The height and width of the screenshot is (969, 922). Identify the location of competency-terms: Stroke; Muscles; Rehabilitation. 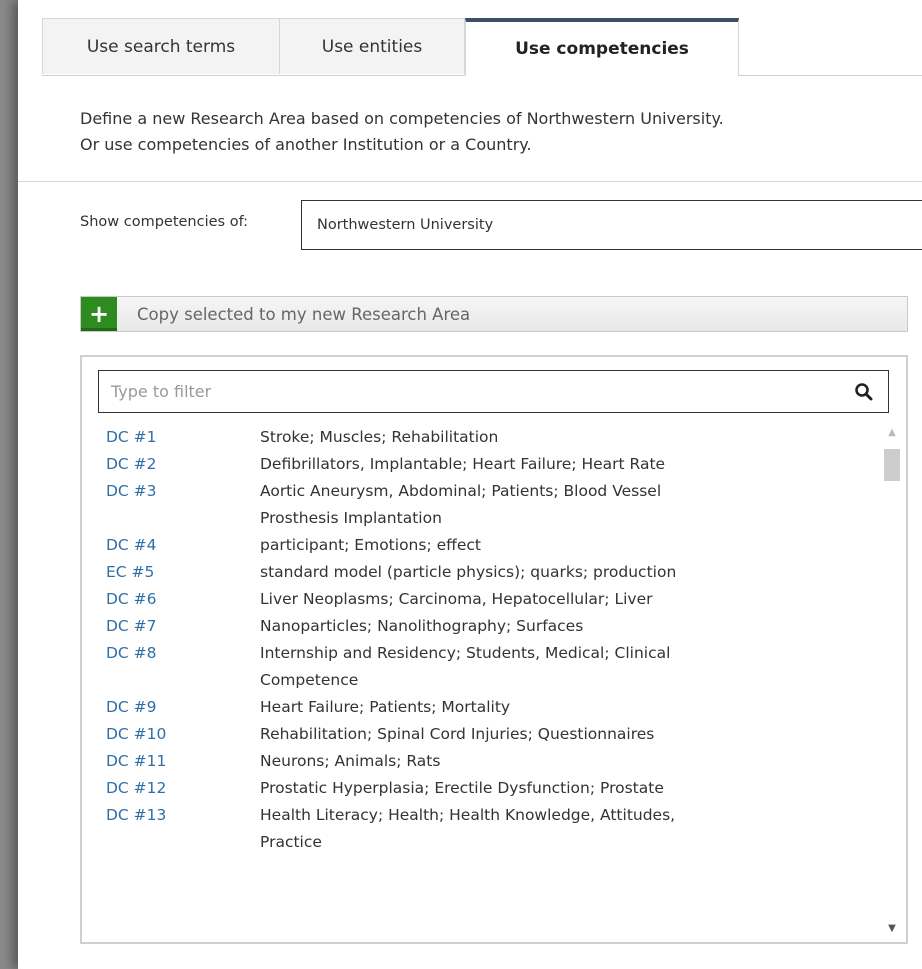
(379, 437).